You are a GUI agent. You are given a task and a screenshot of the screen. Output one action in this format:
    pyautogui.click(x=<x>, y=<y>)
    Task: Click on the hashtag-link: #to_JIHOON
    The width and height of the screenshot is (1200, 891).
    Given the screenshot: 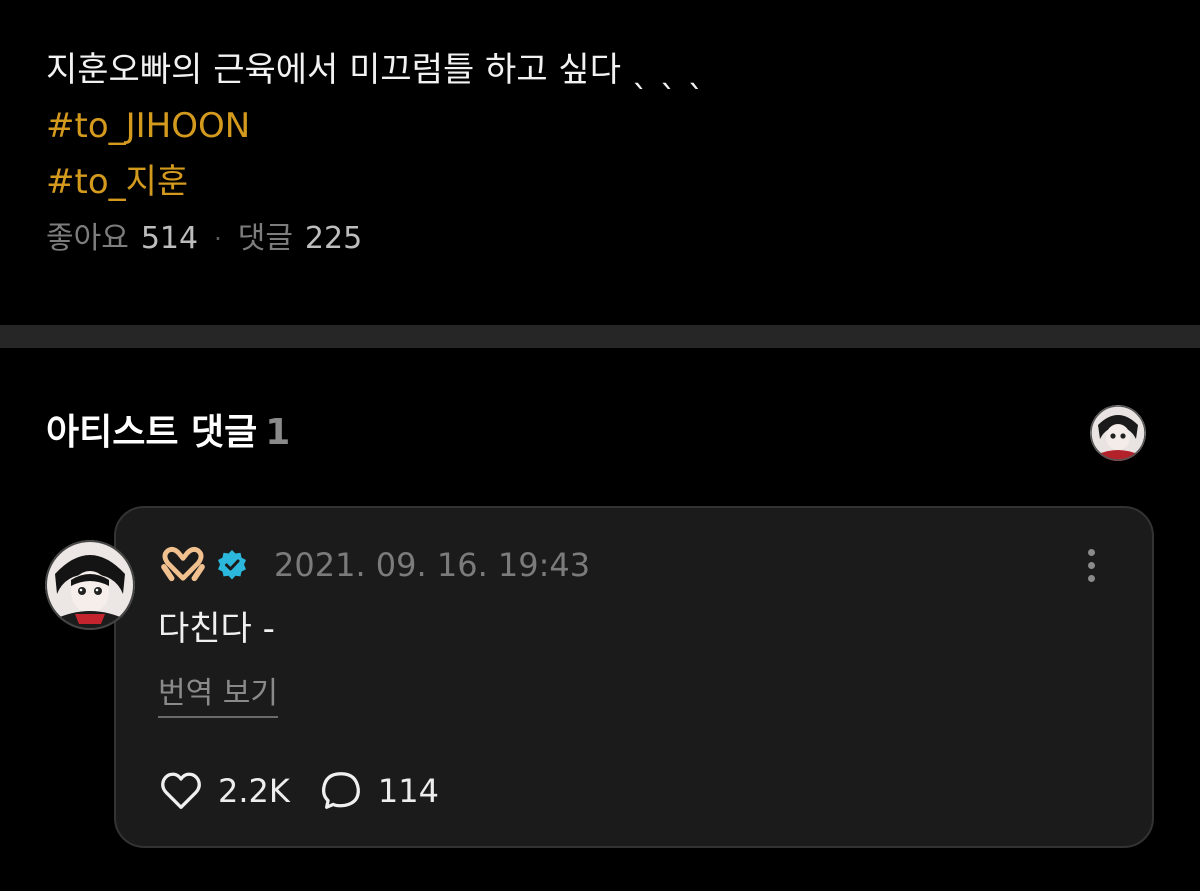 What is the action you would take?
    pyautogui.click(x=596, y=126)
    